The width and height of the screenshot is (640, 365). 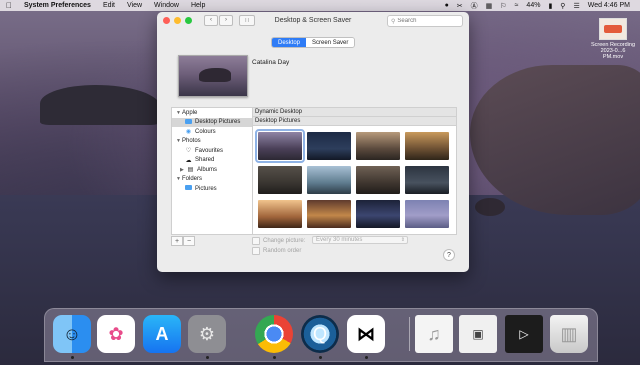 What do you see at coordinates (212, 189) in the screenshot?
I see `sidebar-item-pictures: Pictures` at bounding box center [212, 189].